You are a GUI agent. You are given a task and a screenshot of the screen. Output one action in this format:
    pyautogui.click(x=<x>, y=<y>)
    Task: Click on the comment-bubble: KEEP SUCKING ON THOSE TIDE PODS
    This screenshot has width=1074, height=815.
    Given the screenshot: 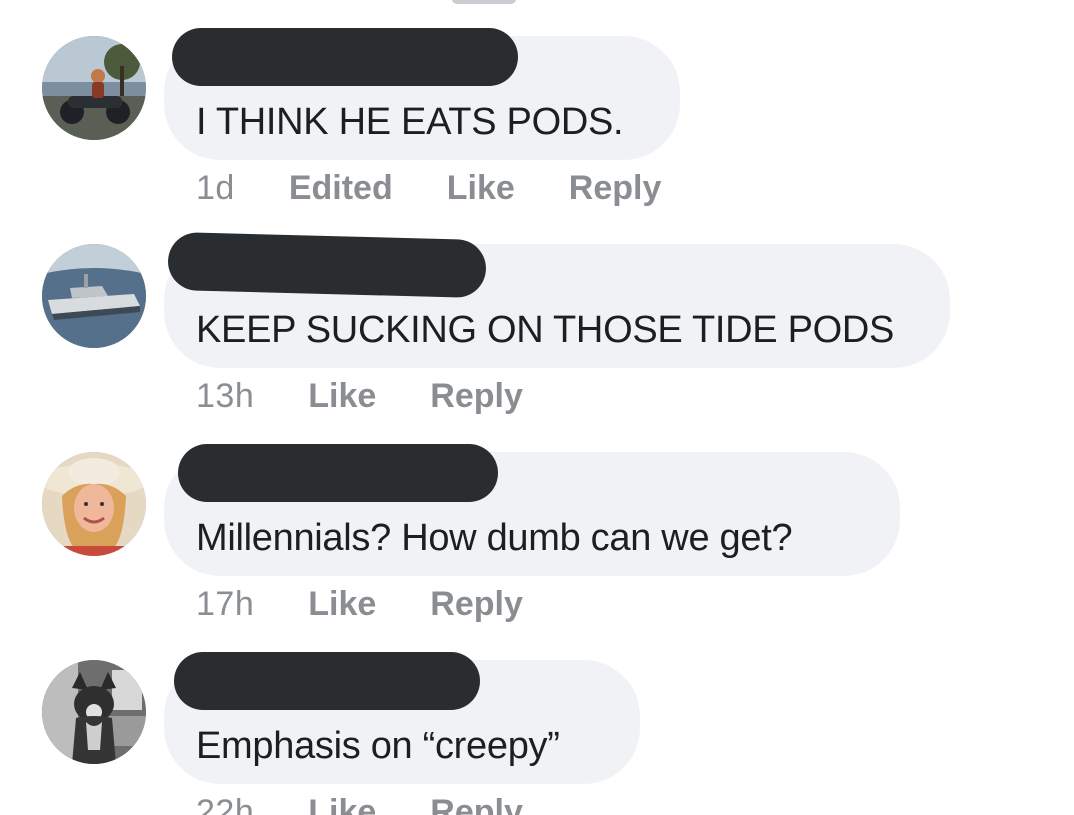 What is the action you would take?
    pyautogui.click(x=557, y=299)
    